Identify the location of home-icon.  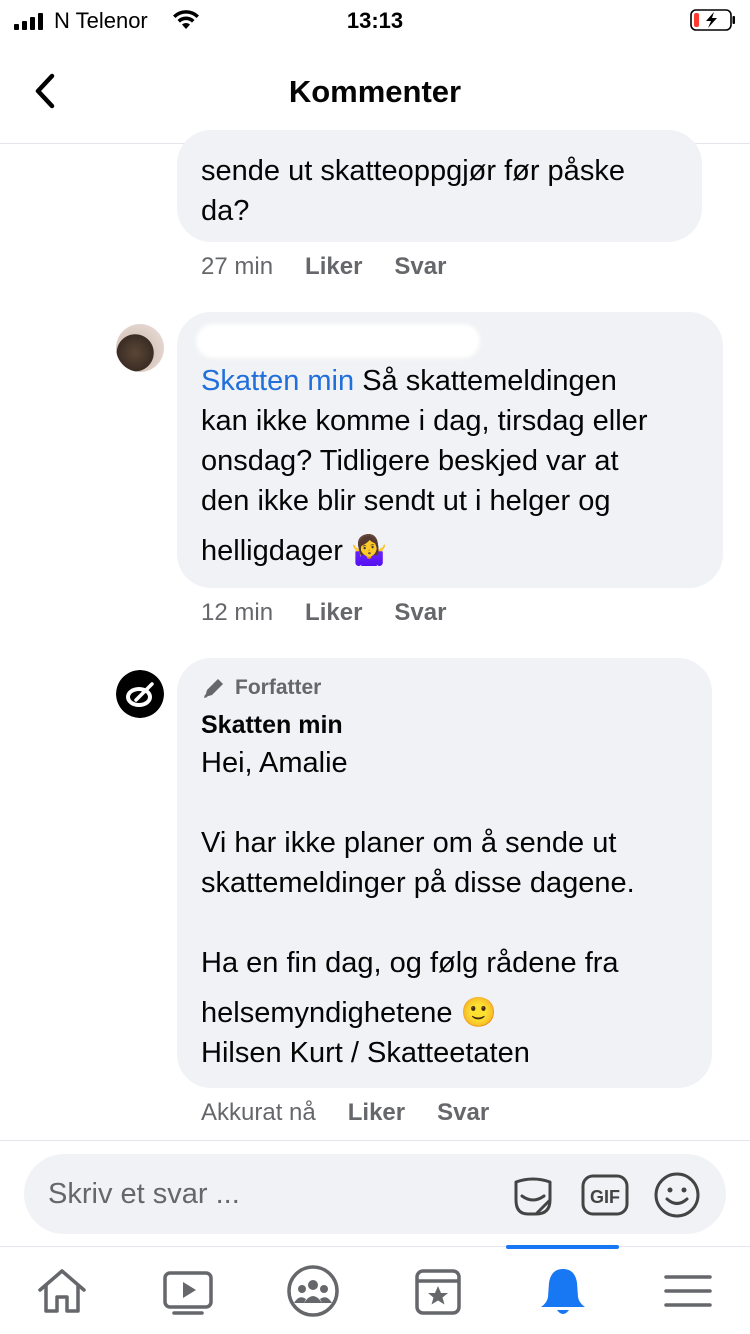
(62, 1291).